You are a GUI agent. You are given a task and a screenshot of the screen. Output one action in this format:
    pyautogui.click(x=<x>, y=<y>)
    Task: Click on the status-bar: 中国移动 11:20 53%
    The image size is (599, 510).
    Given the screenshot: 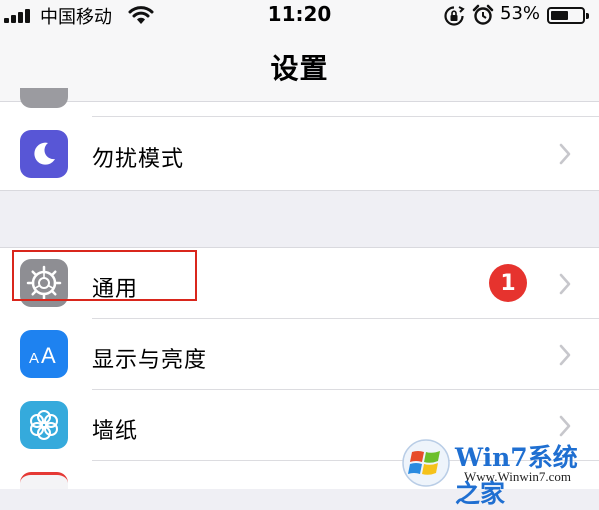 What is the action you would take?
    pyautogui.click(x=299, y=16)
    